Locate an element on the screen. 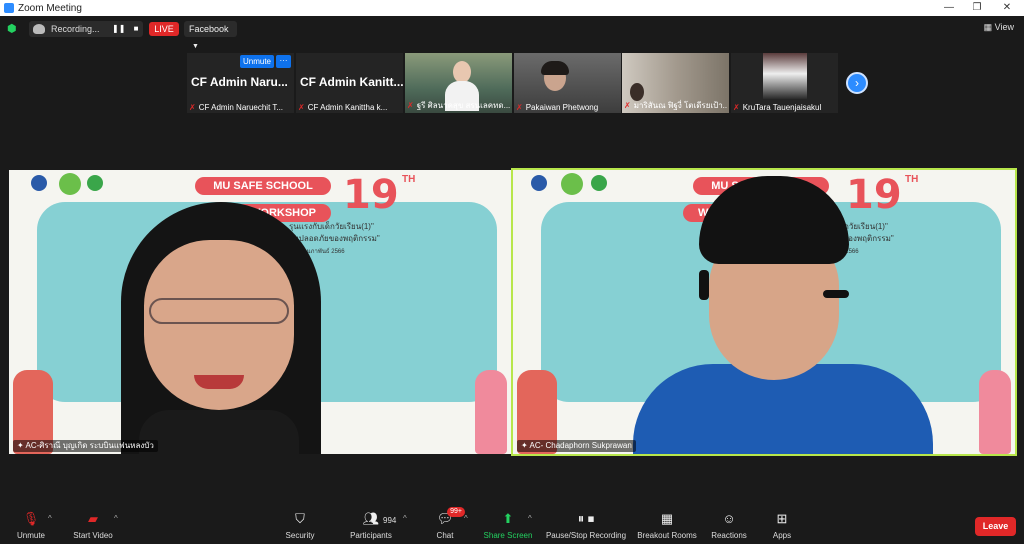  minimize-button: — is located at coordinates (949, 8).